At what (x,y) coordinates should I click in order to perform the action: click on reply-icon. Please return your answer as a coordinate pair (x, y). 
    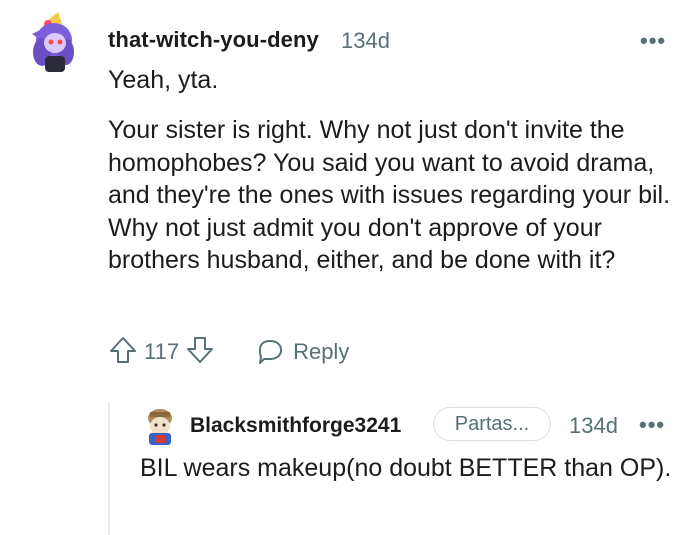
    Looking at the image, I should click on (271, 352).